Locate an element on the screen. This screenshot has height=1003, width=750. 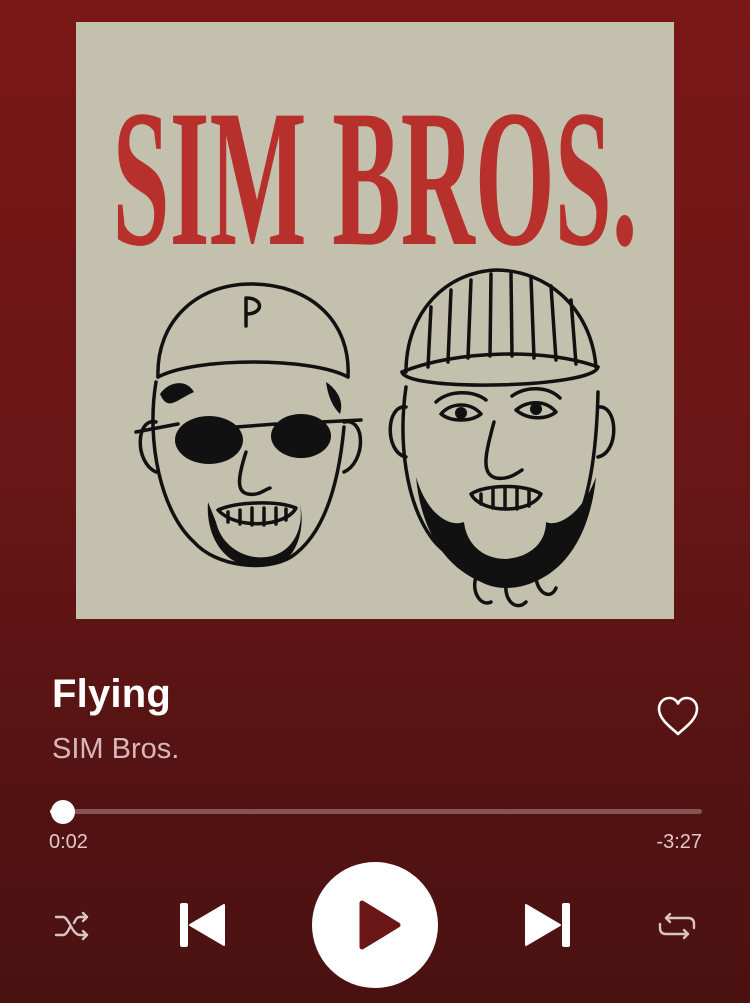
like-button is located at coordinates (678, 717).